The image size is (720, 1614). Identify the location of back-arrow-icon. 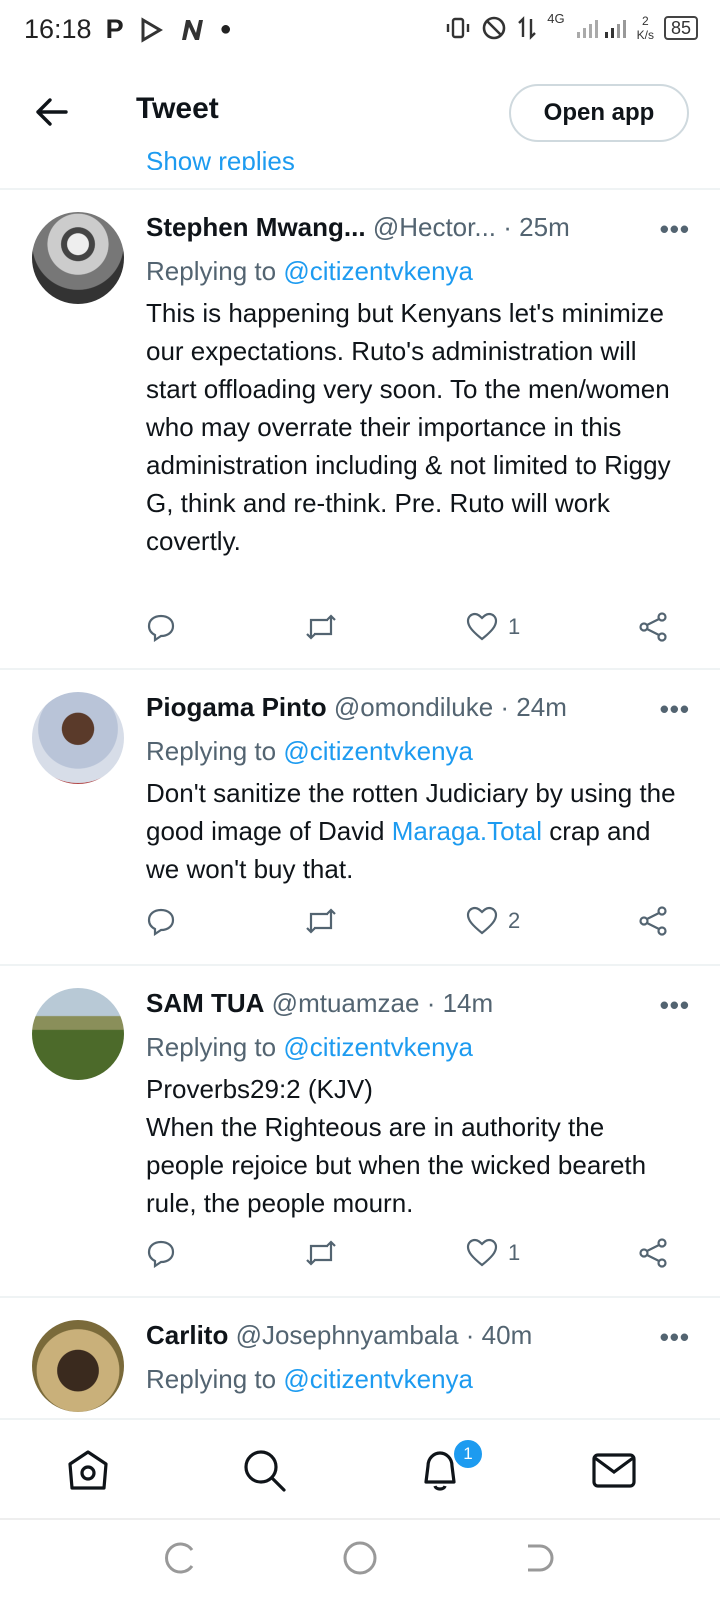
(52, 112).